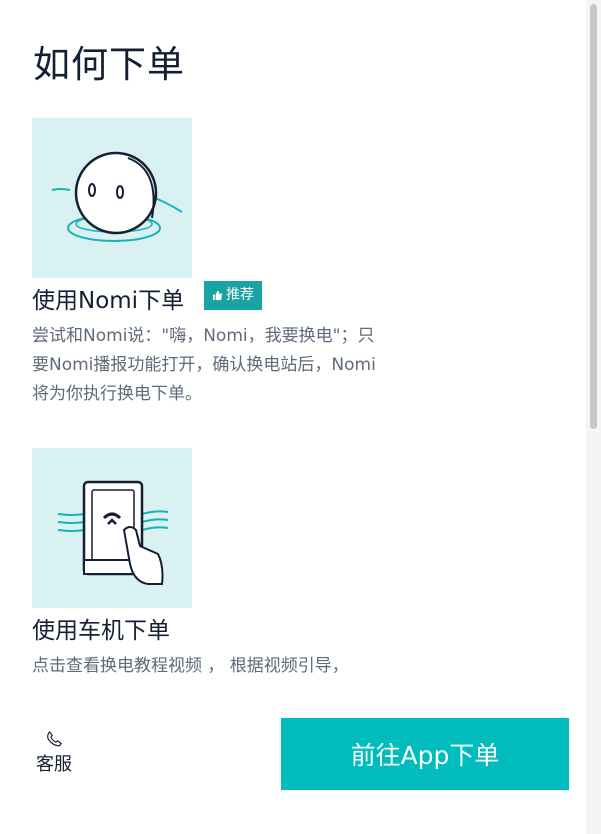 This screenshot has height=834, width=601. I want to click on method-title-nomi: 使用Nomi下单, so click(108, 301).